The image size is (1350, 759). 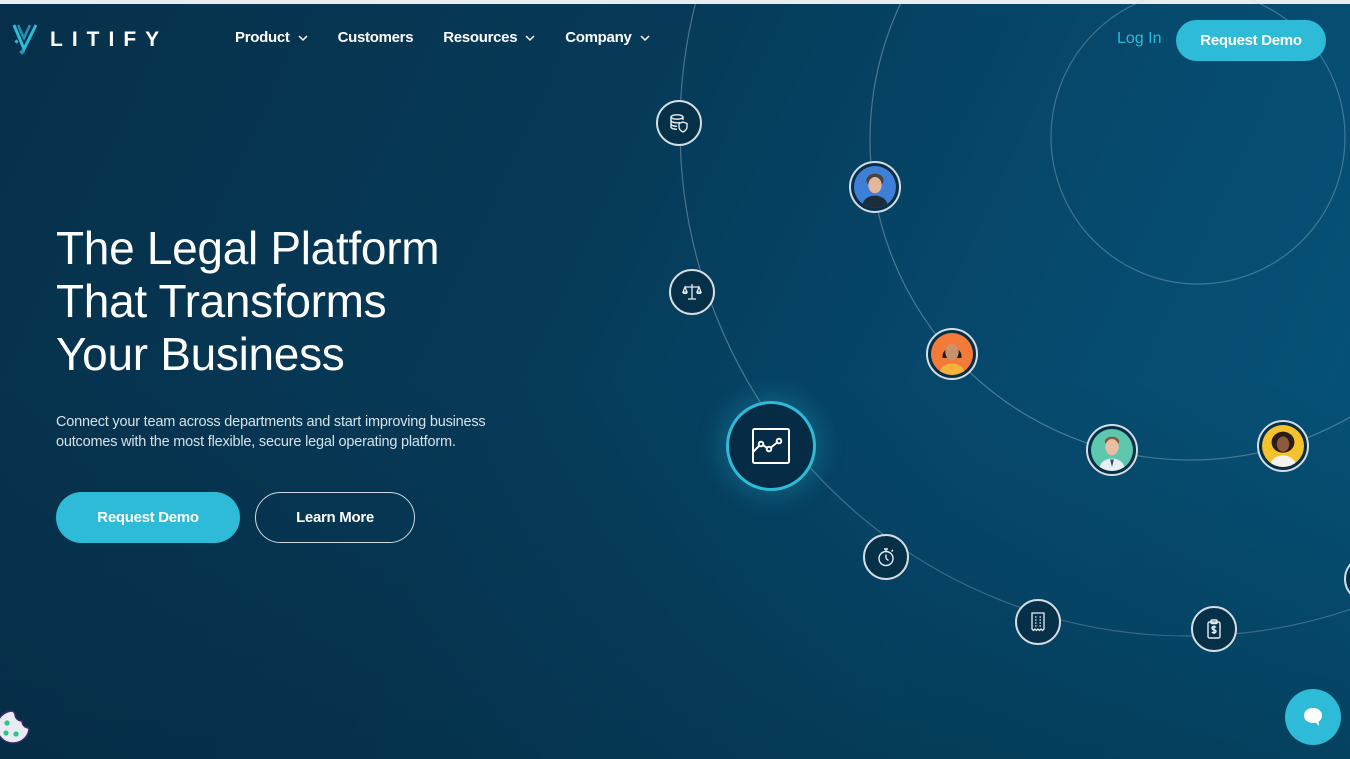 I want to click on nav-item-label: Resources, so click(x=480, y=37).